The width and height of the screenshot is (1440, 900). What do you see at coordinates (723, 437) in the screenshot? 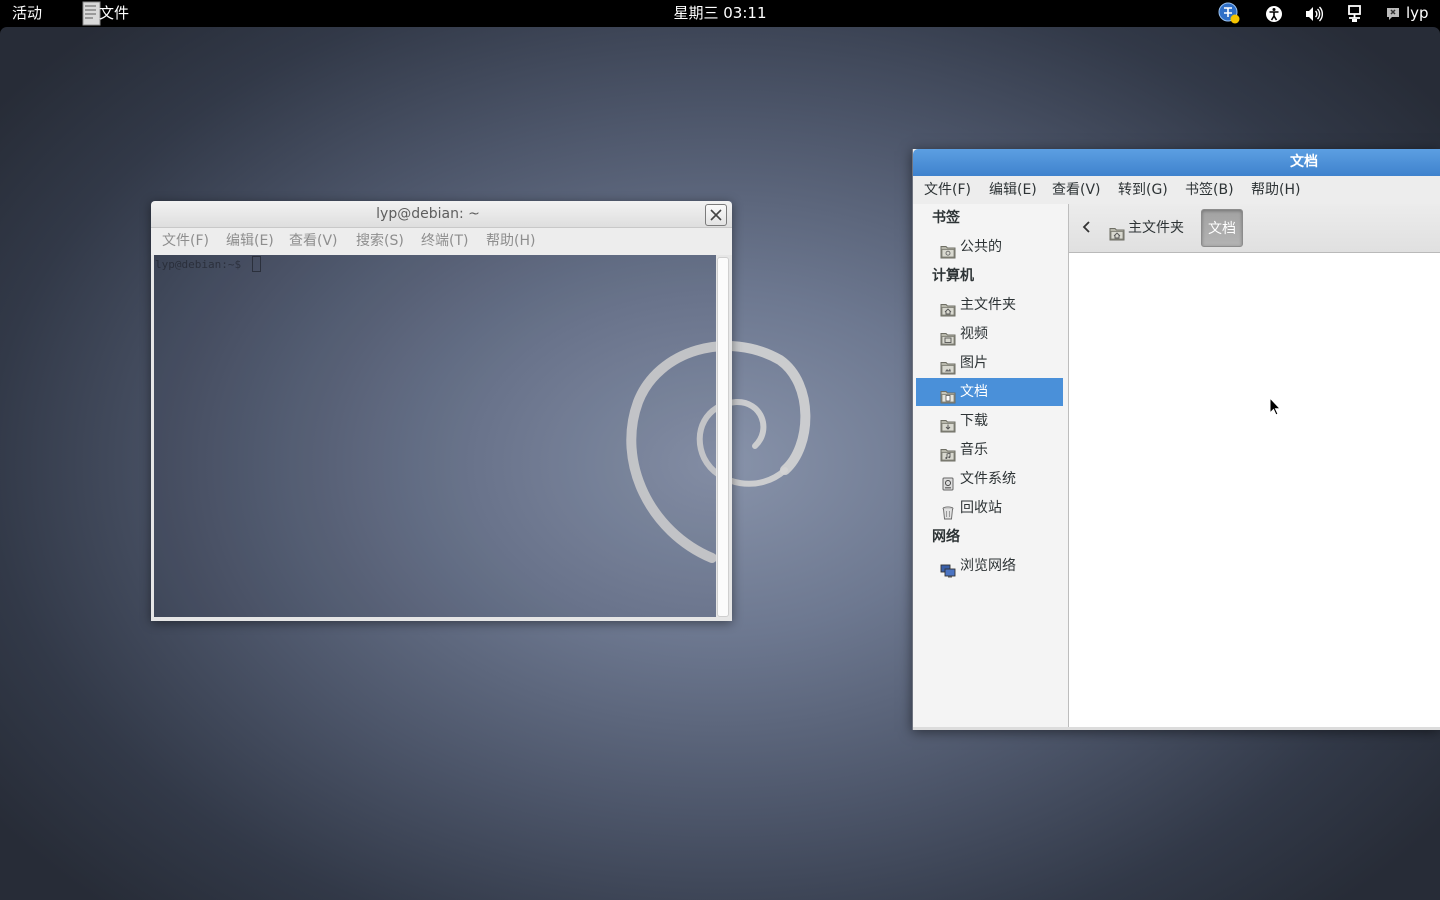
I see `terminal-scrollbar` at bounding box center [723, 437].